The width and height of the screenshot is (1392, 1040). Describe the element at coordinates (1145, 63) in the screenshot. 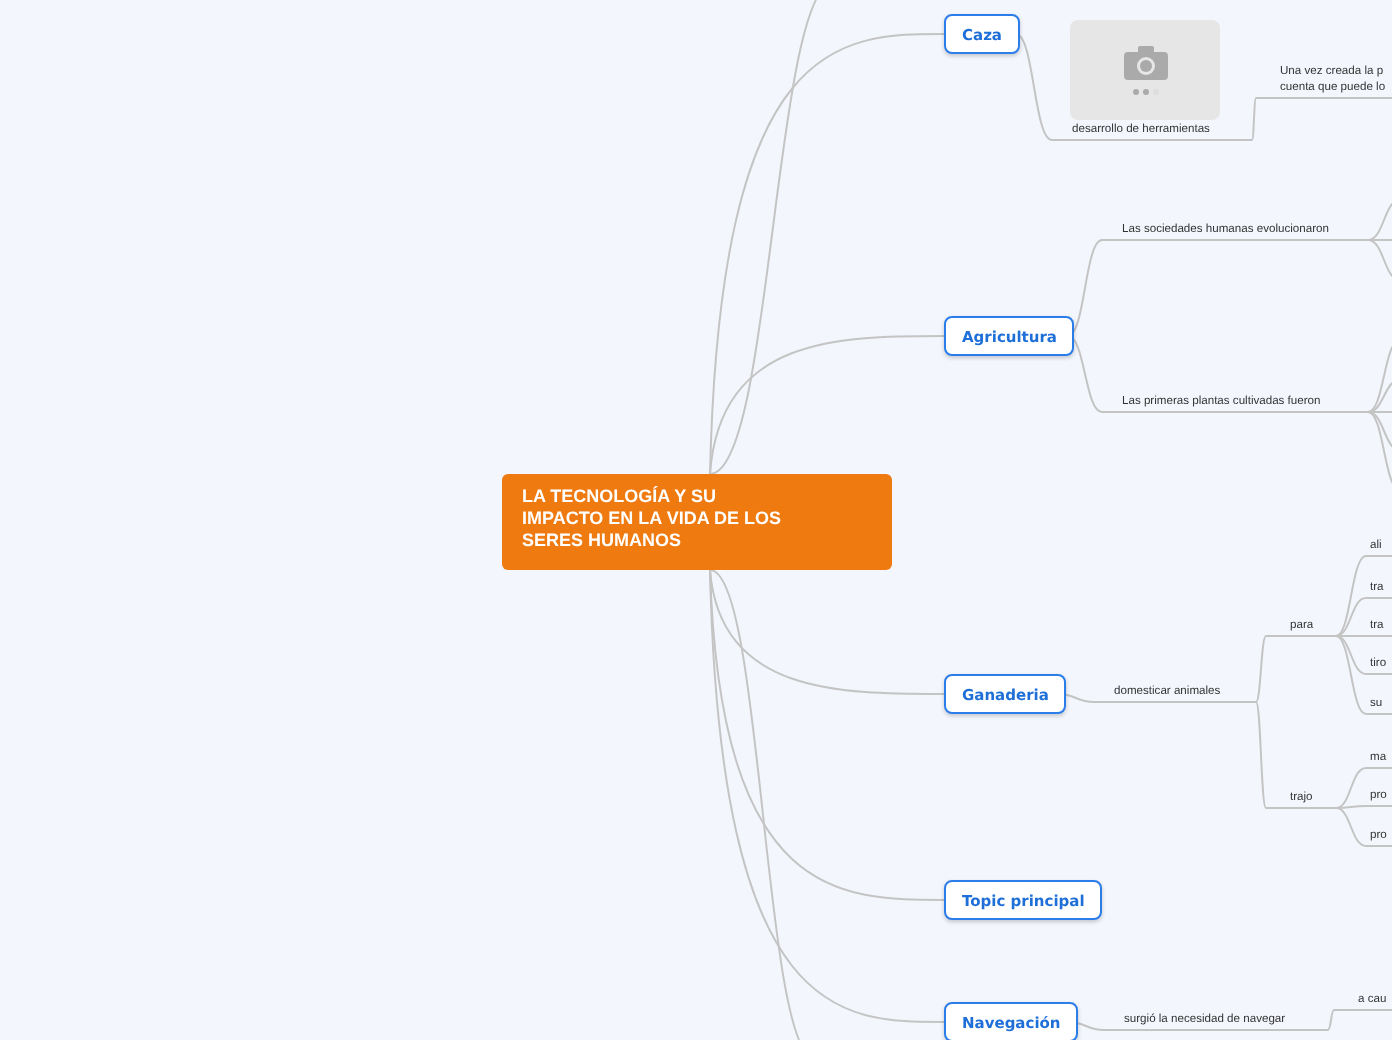

I see `camera-icon` at that location.